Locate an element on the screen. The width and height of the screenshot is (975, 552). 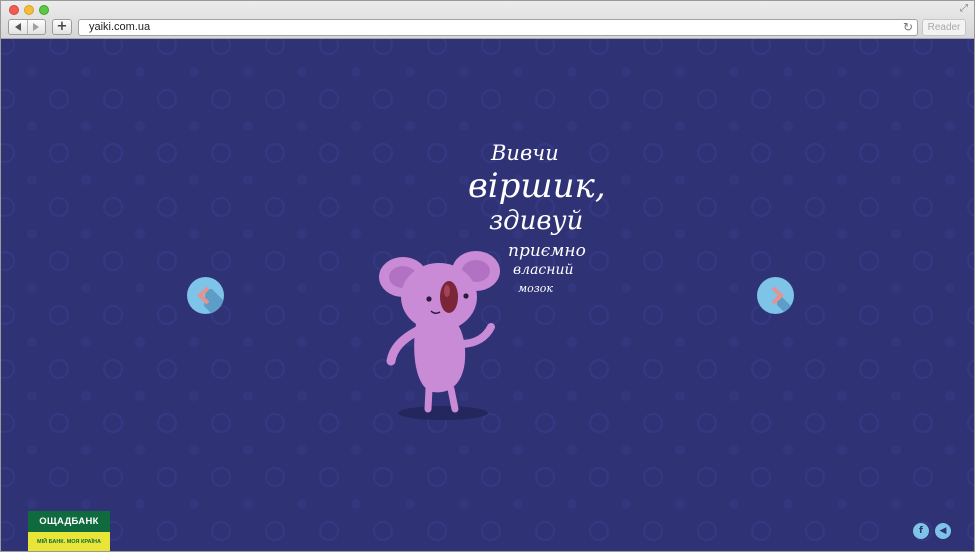
previous-slide-button is located at coordinates (205, 295).